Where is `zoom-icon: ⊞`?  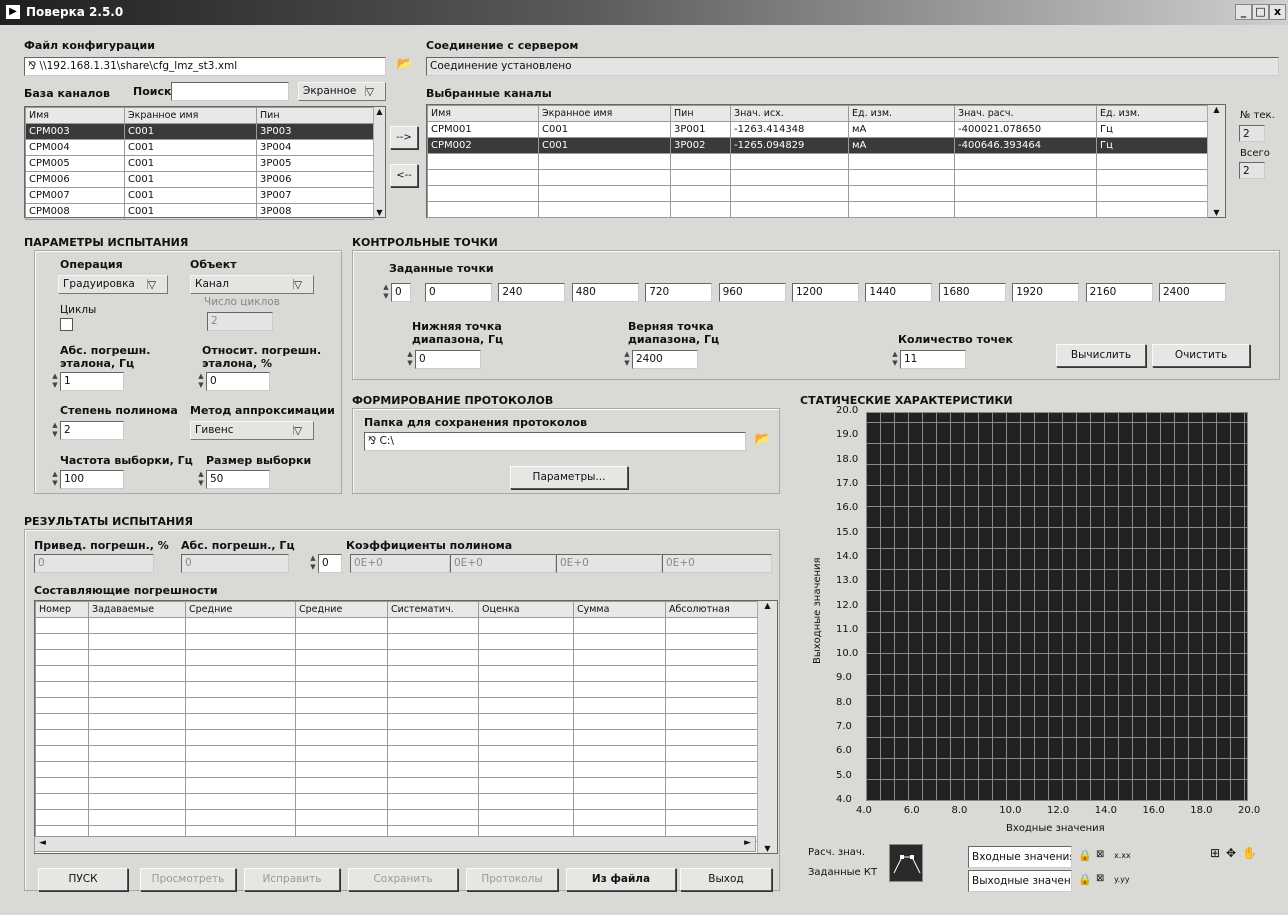
zoom-icon: ⊞ is located at coordinates (1215, 853).